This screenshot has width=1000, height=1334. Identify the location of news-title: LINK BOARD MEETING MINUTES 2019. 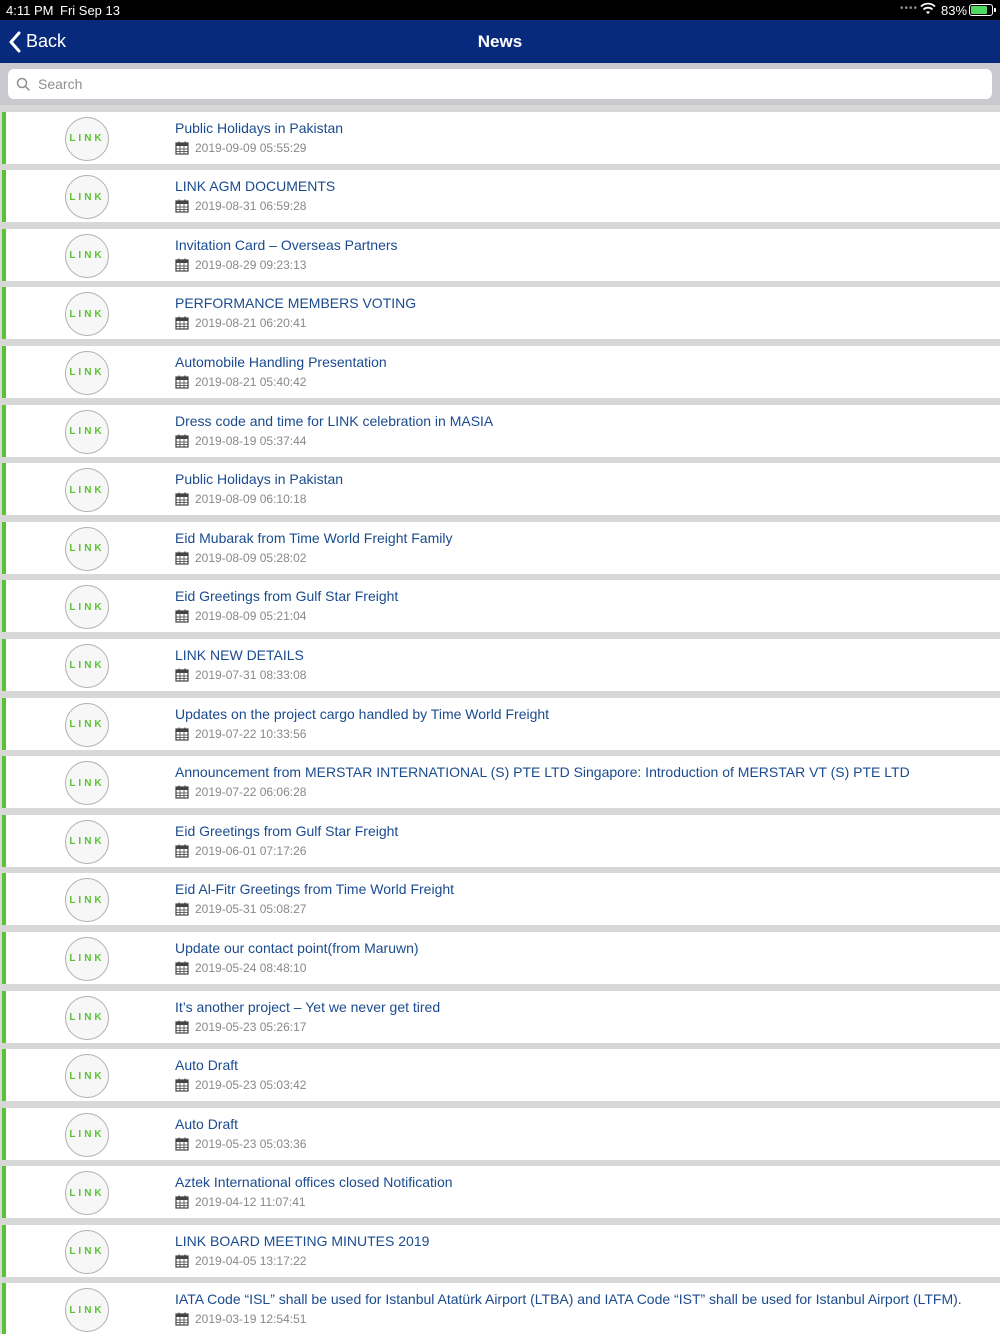
(302, 1240).